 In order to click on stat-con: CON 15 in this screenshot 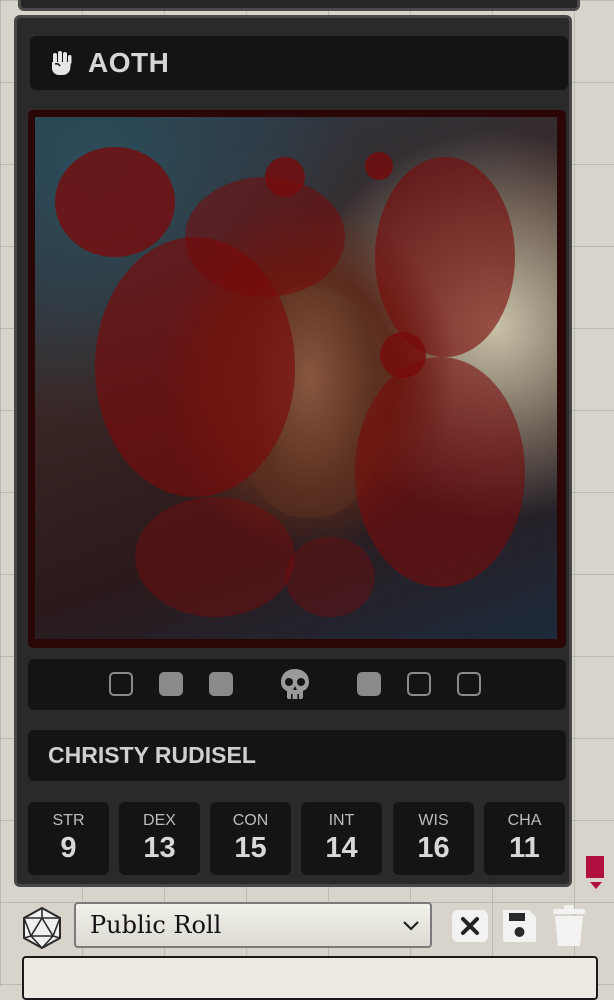, I will do `click(250, 838)`.